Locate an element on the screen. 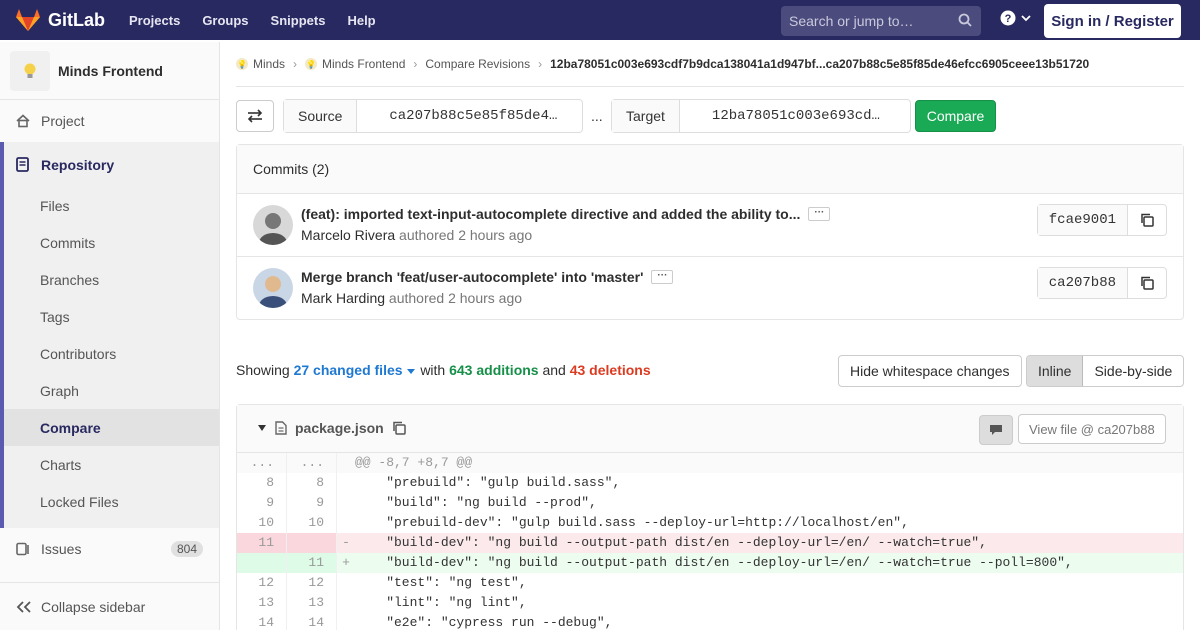 This screenshot has height=630, width=1200. sidebar-item-commits: Commits is located at coordinates (111, 242).